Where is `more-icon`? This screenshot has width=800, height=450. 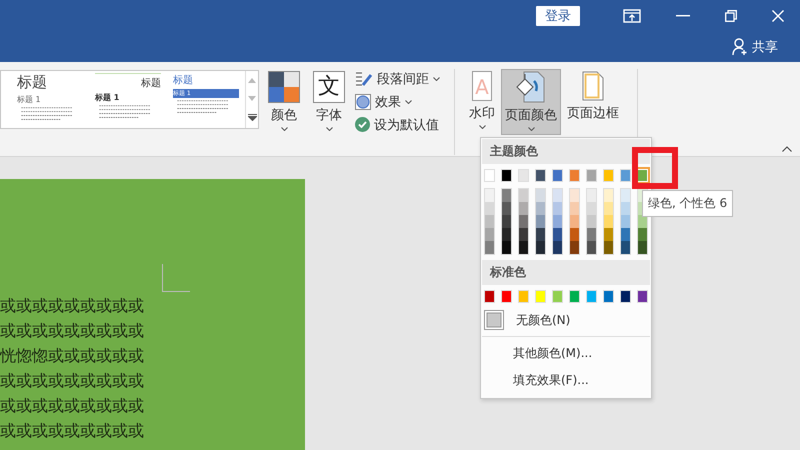 more-icon is located at coordinates (252, 118).